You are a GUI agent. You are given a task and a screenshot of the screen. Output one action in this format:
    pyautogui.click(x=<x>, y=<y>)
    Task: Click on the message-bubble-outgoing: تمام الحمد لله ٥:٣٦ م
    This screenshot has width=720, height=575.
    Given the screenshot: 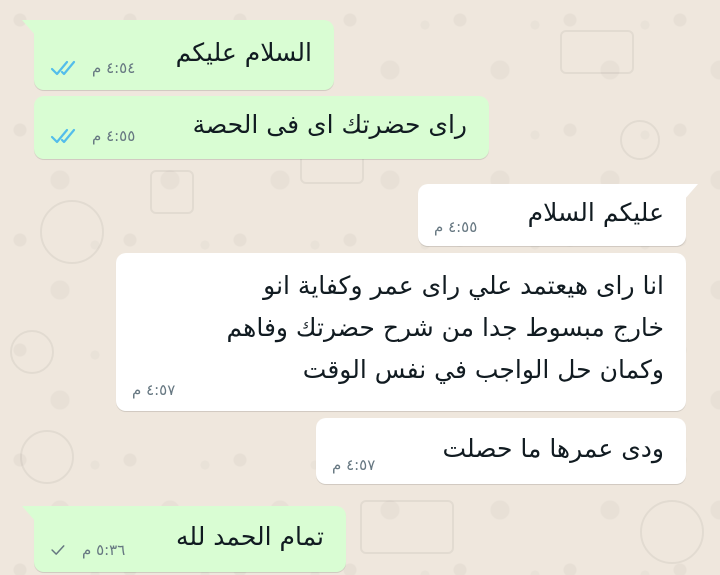 What is the action you would take?
    pyautogui.click(x=184, y=539)
    